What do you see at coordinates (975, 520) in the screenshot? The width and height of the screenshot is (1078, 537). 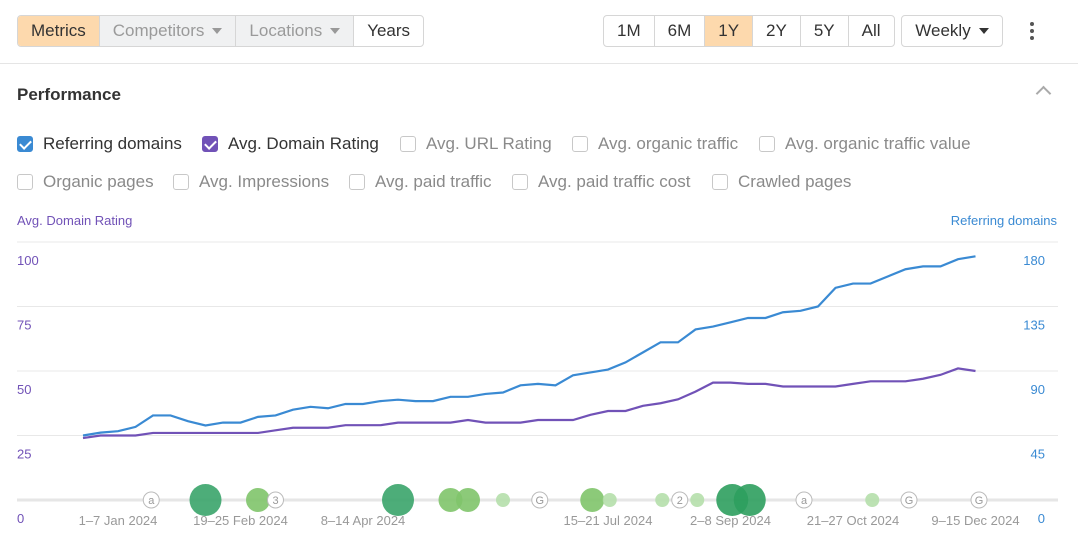 I see `x-tick-label: 9–15 Dec 2024` at bounding box center [975, 520].